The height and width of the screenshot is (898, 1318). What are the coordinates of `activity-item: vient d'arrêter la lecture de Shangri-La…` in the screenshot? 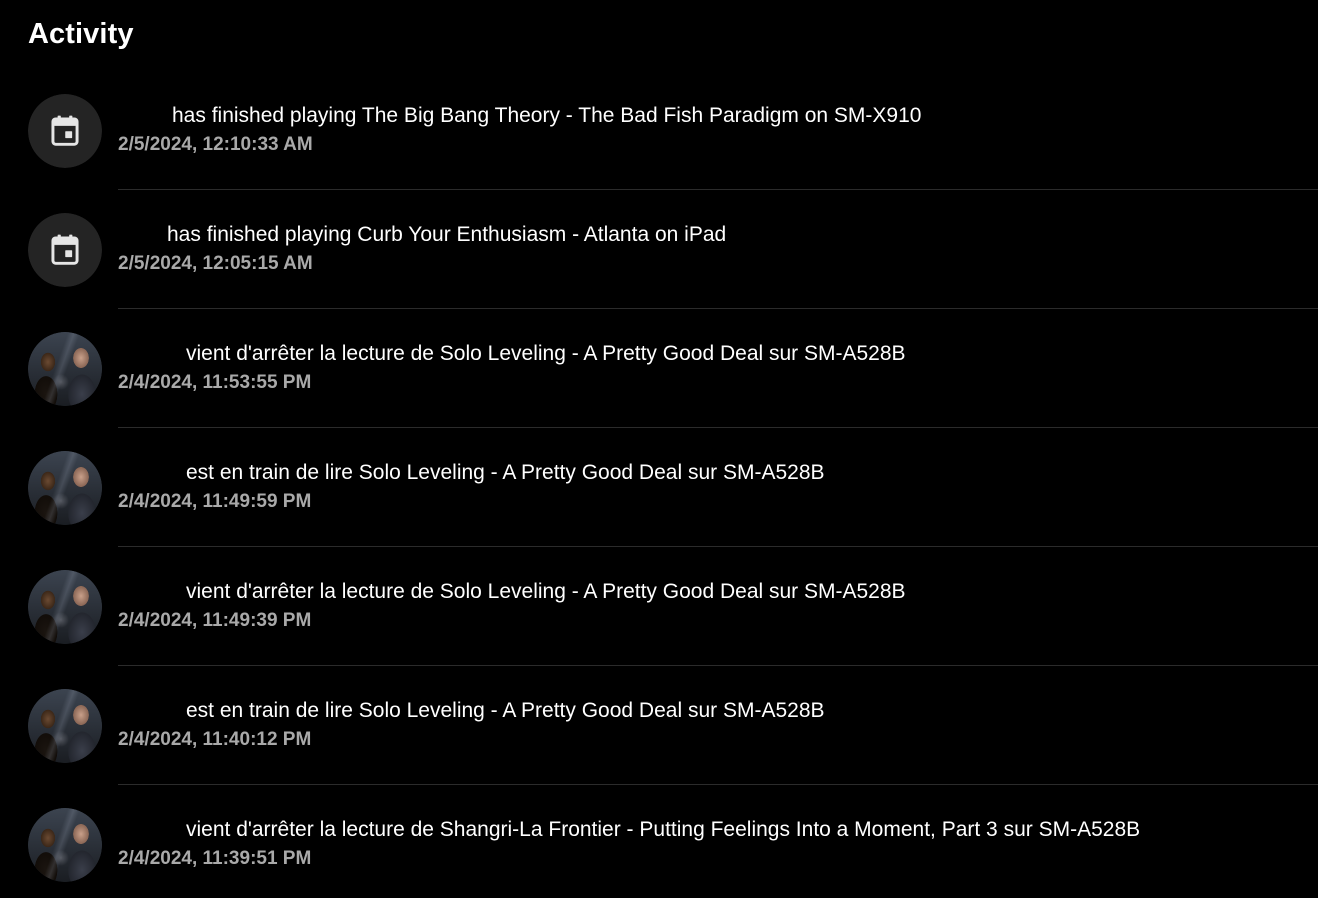 It's located at (659, 841).